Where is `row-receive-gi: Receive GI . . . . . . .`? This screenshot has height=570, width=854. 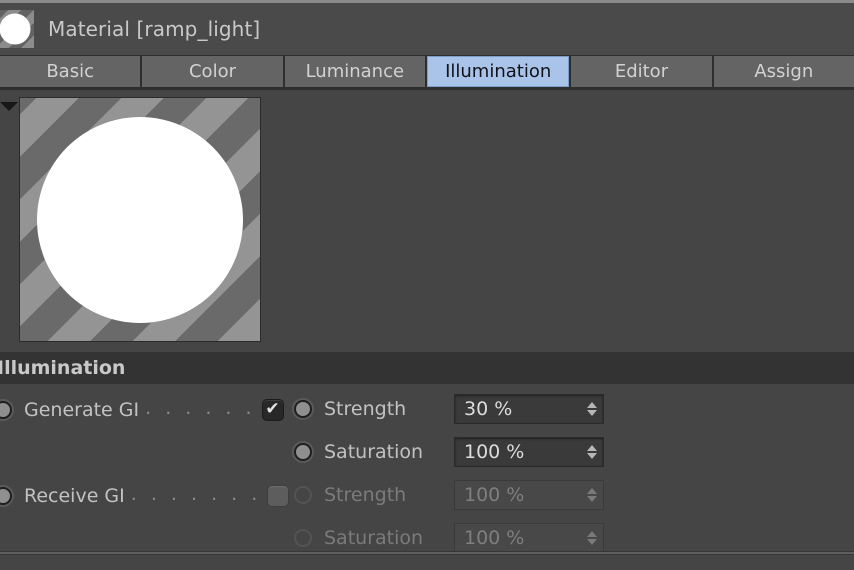 row-receive-gi: Receive GI . . . . . . . is located at coordinates (145, 496).